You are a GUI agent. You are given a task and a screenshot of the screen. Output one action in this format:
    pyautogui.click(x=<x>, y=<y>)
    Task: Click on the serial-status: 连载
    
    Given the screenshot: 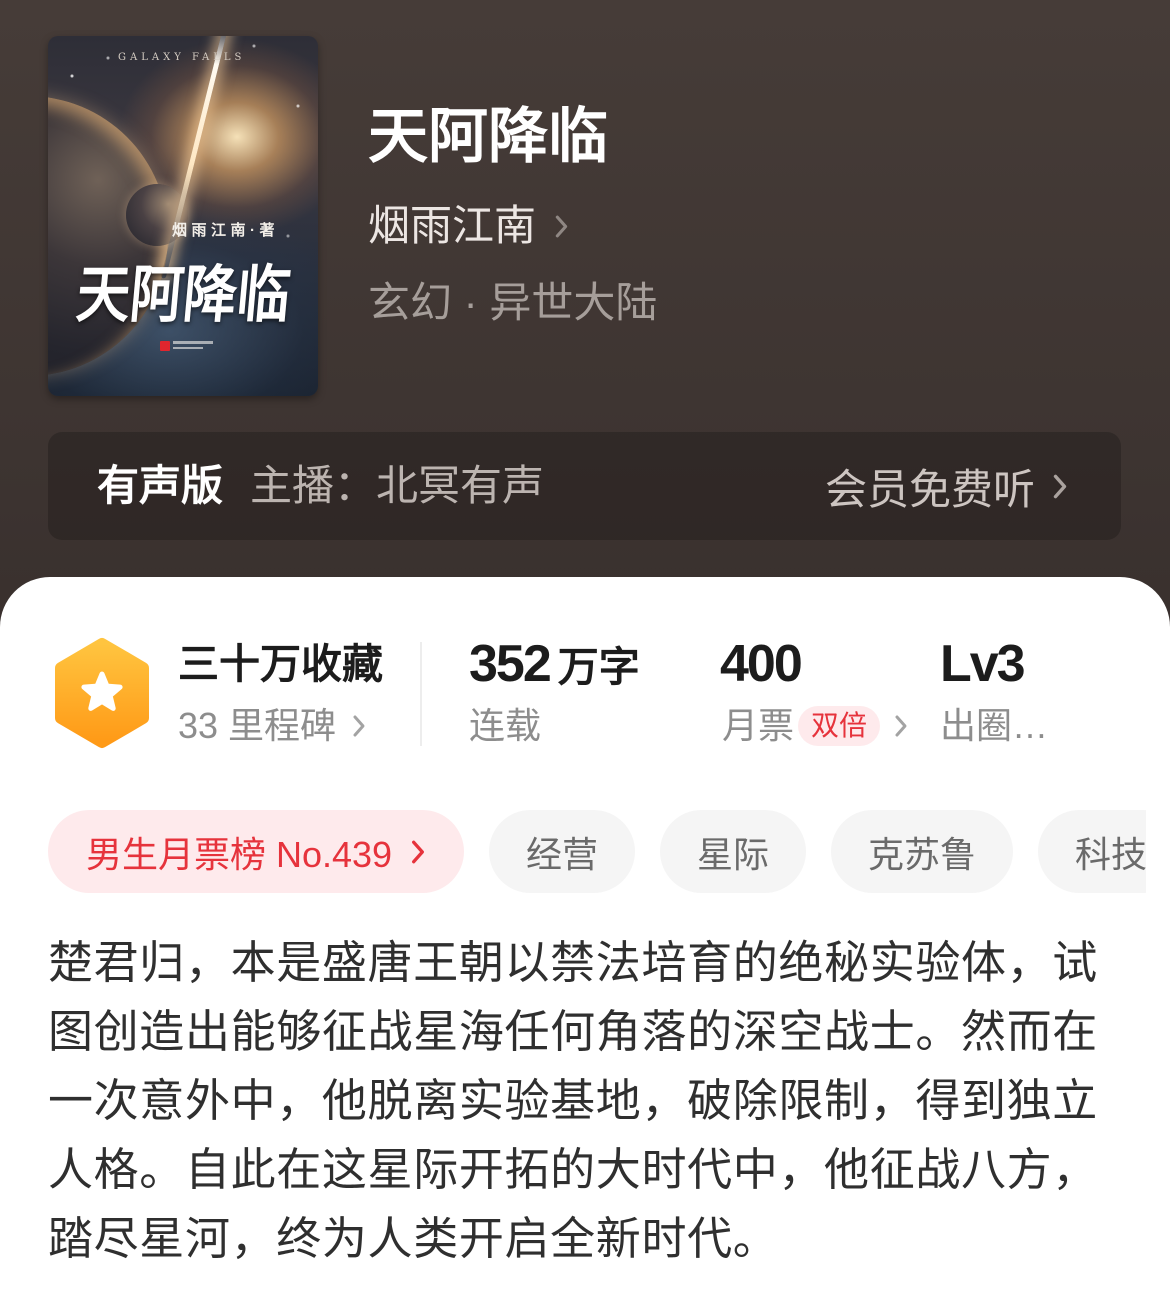 What is the action you would take?
    pyautogui.click(x=505, y=725)
    